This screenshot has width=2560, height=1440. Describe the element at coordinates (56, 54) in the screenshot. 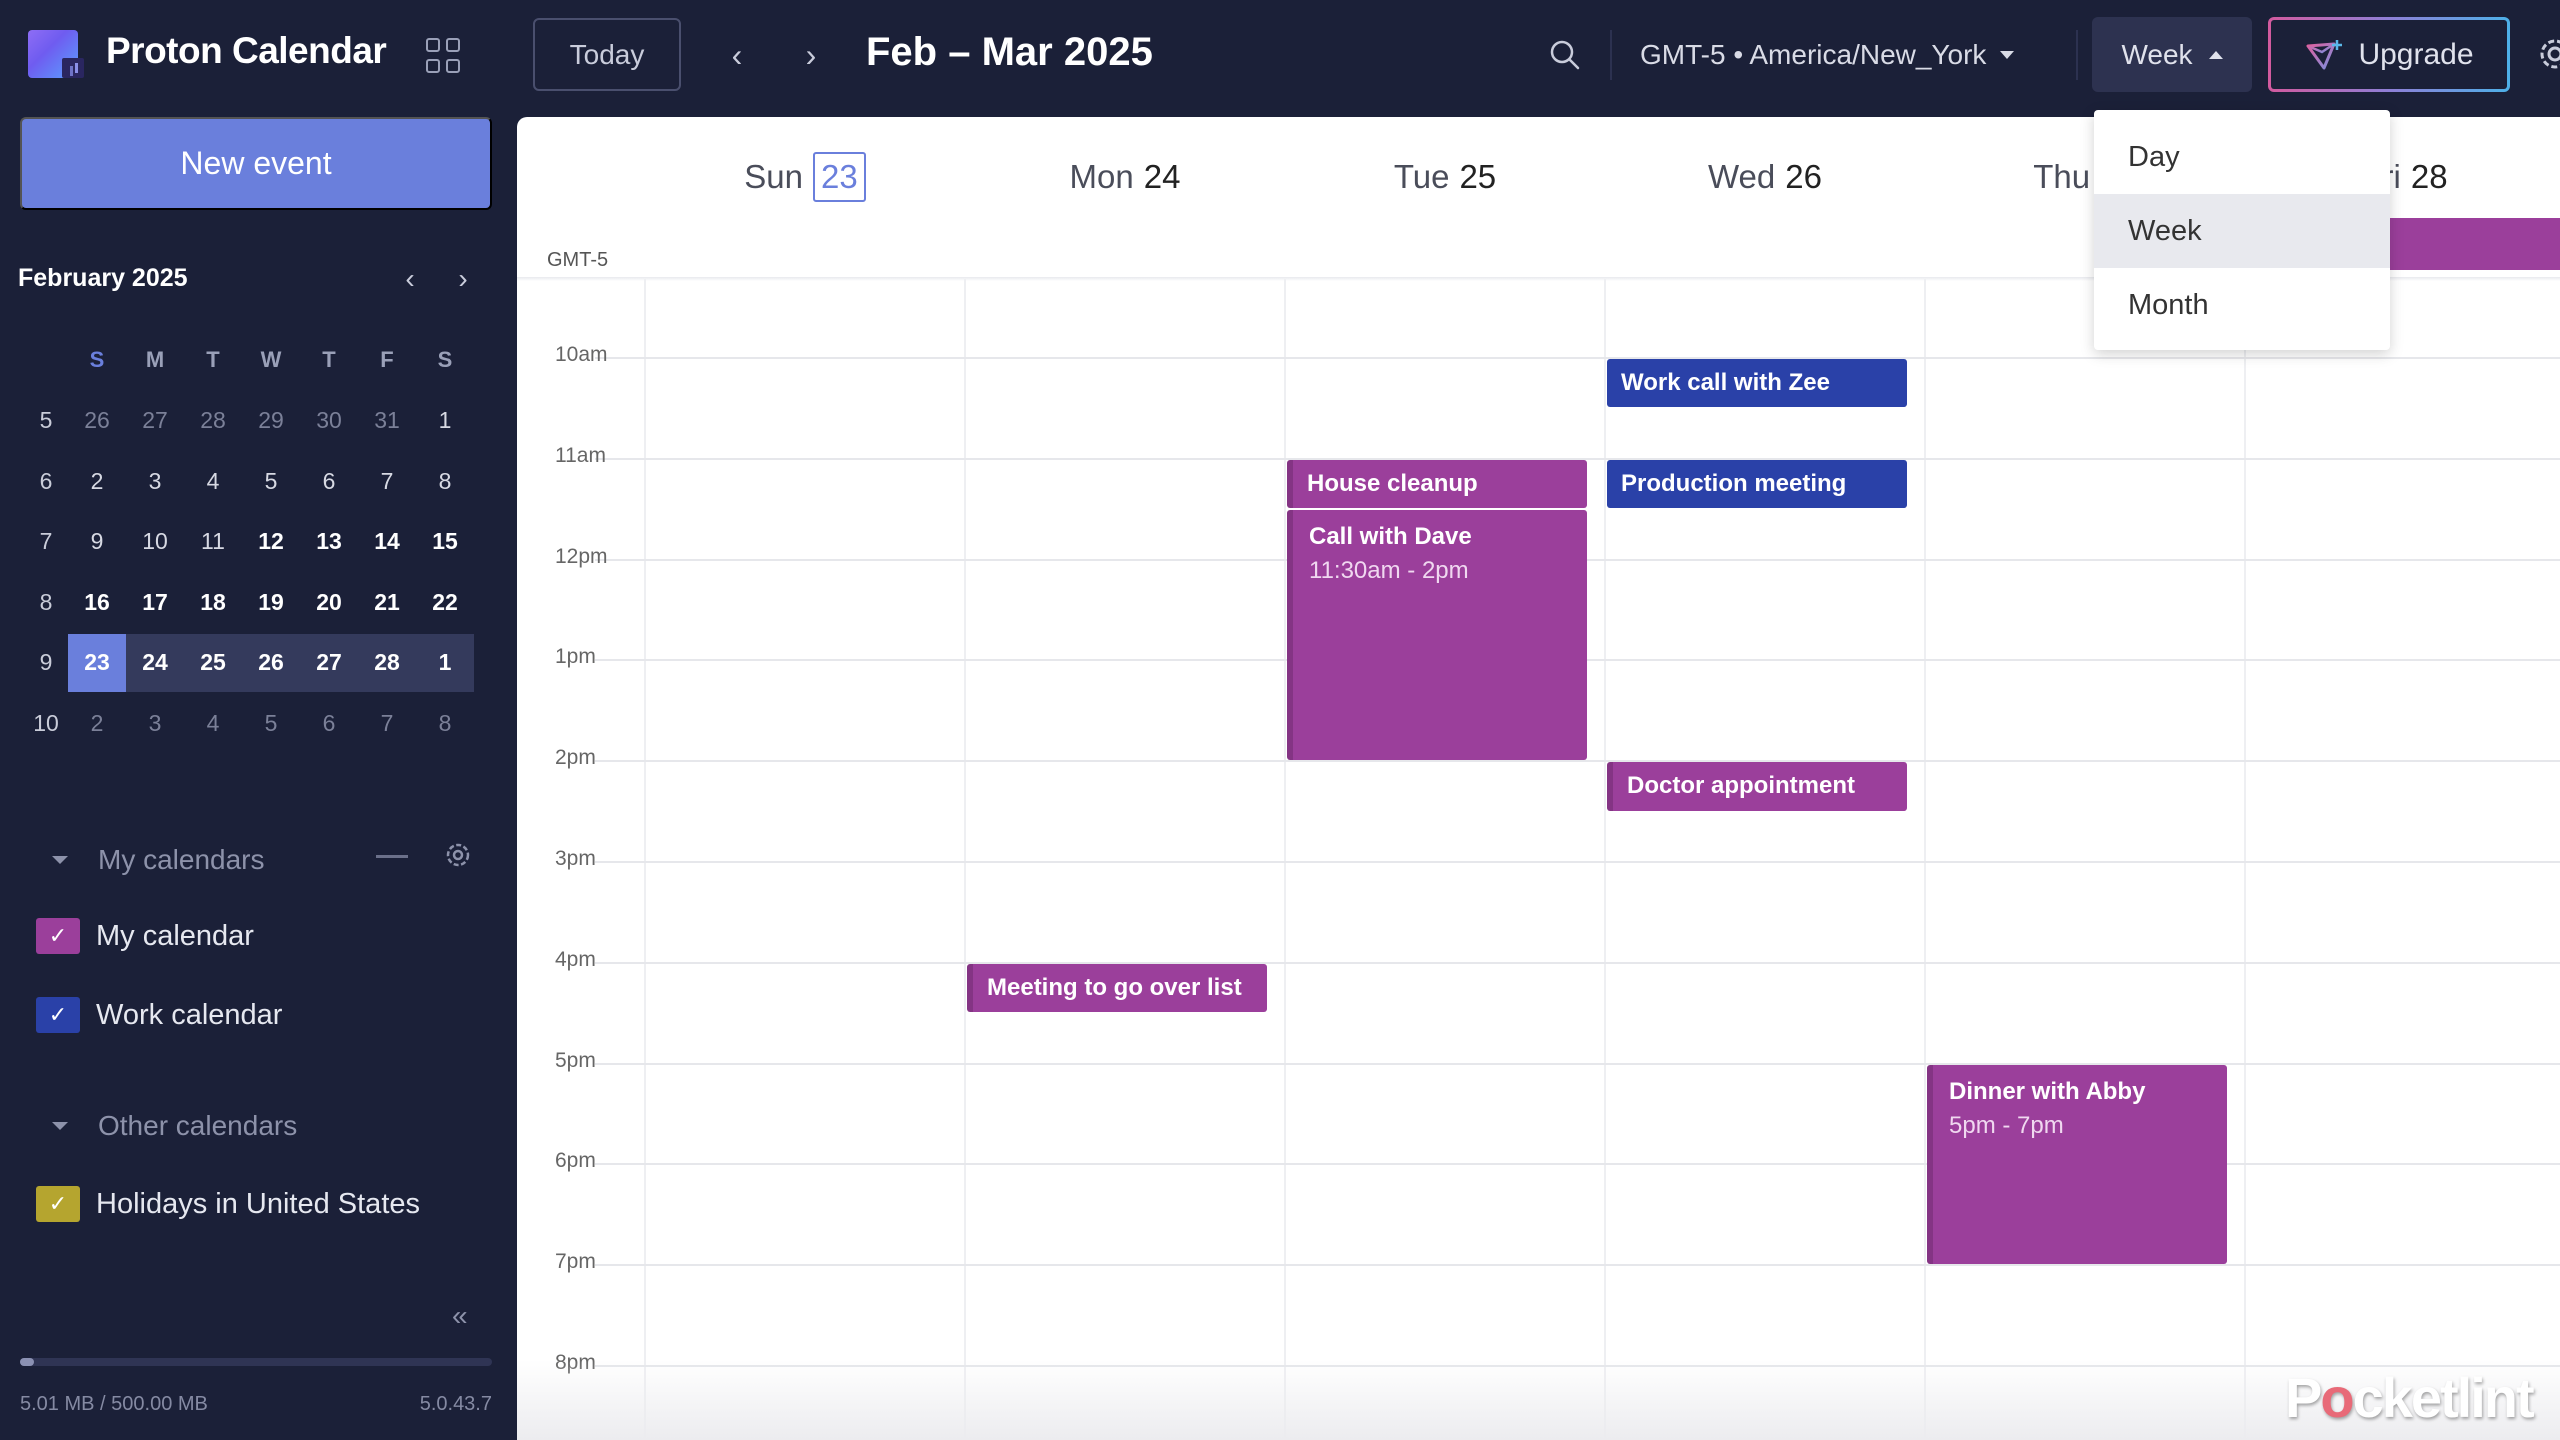

I see `proton-calendar-logo-icon` at that location.